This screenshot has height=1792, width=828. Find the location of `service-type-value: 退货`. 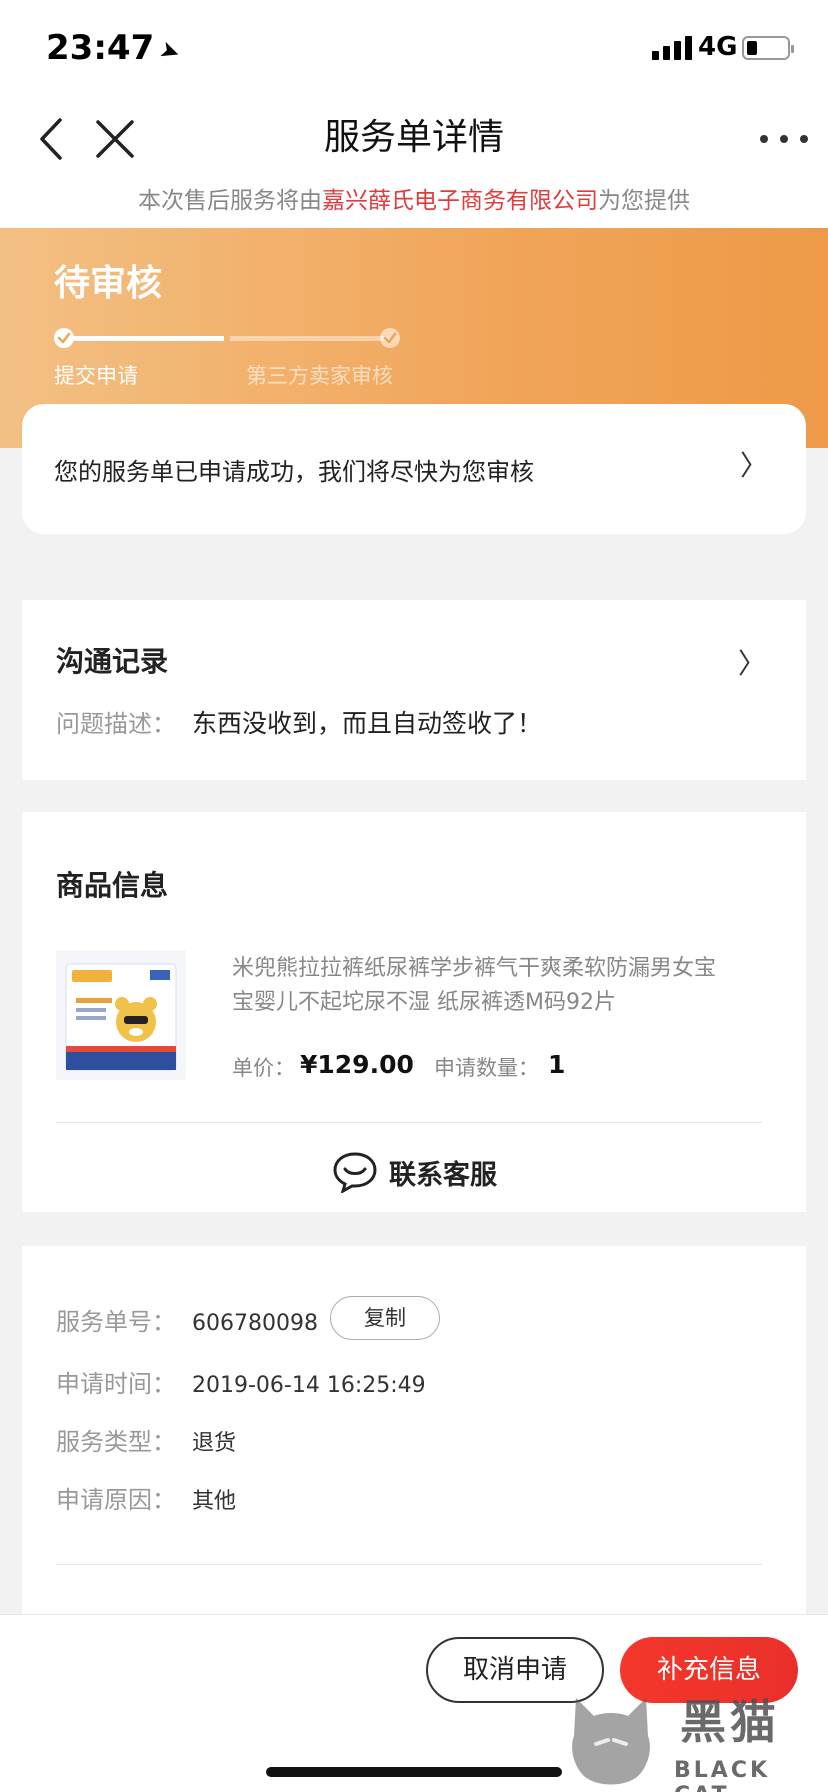

service-type-value: 退货 is located at coordinates (214, 1443).